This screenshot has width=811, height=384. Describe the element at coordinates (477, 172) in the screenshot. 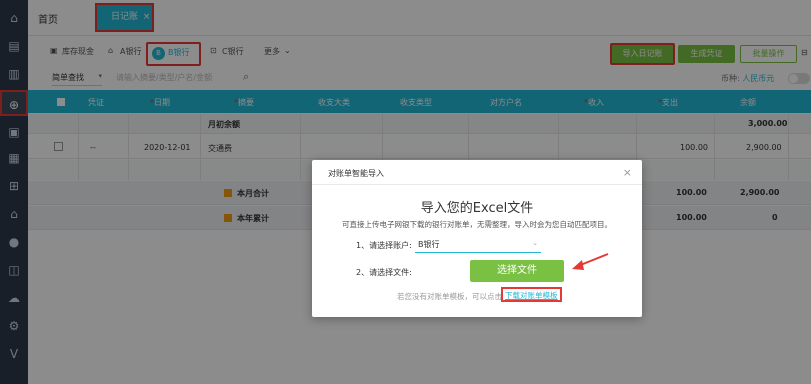

I see `dialog-header: 对账单智能导入 ×` at that location.